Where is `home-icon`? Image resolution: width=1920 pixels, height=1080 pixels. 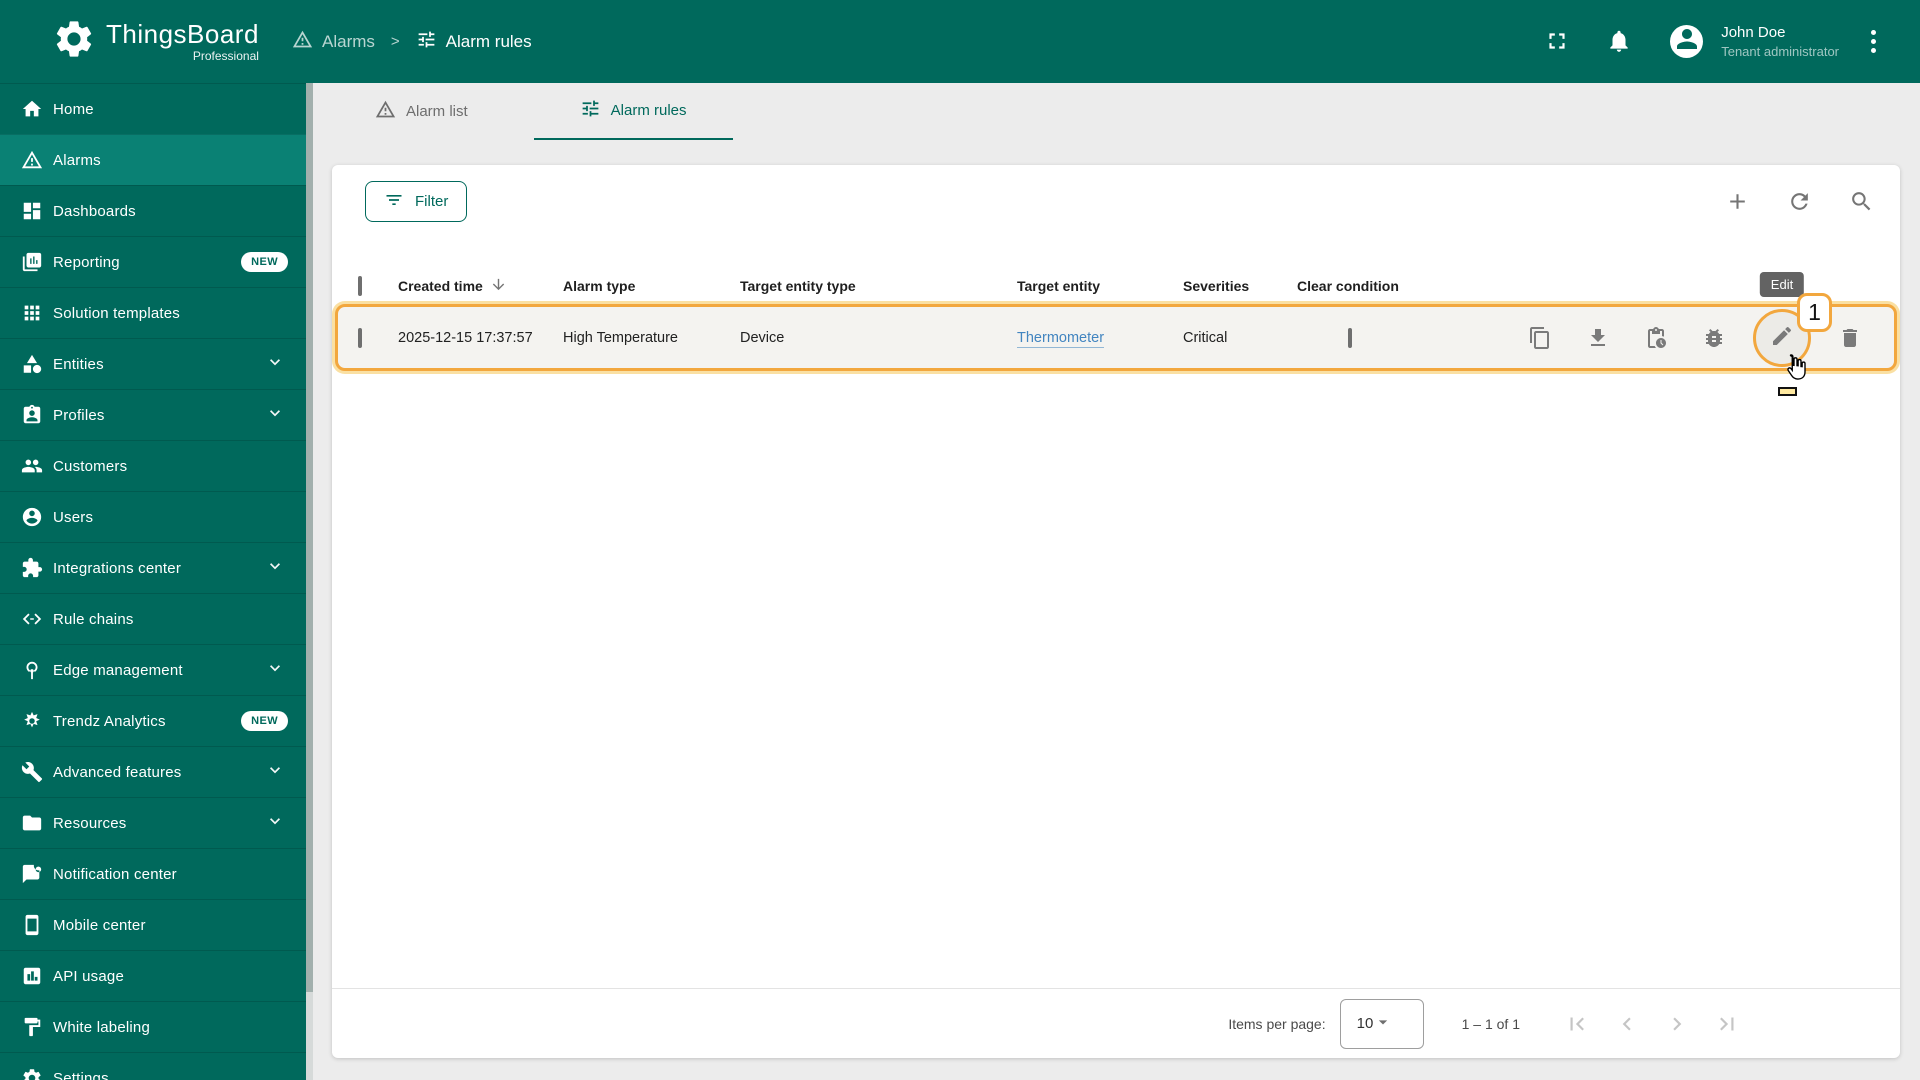 home-icon is located at coordinates (32, 109).